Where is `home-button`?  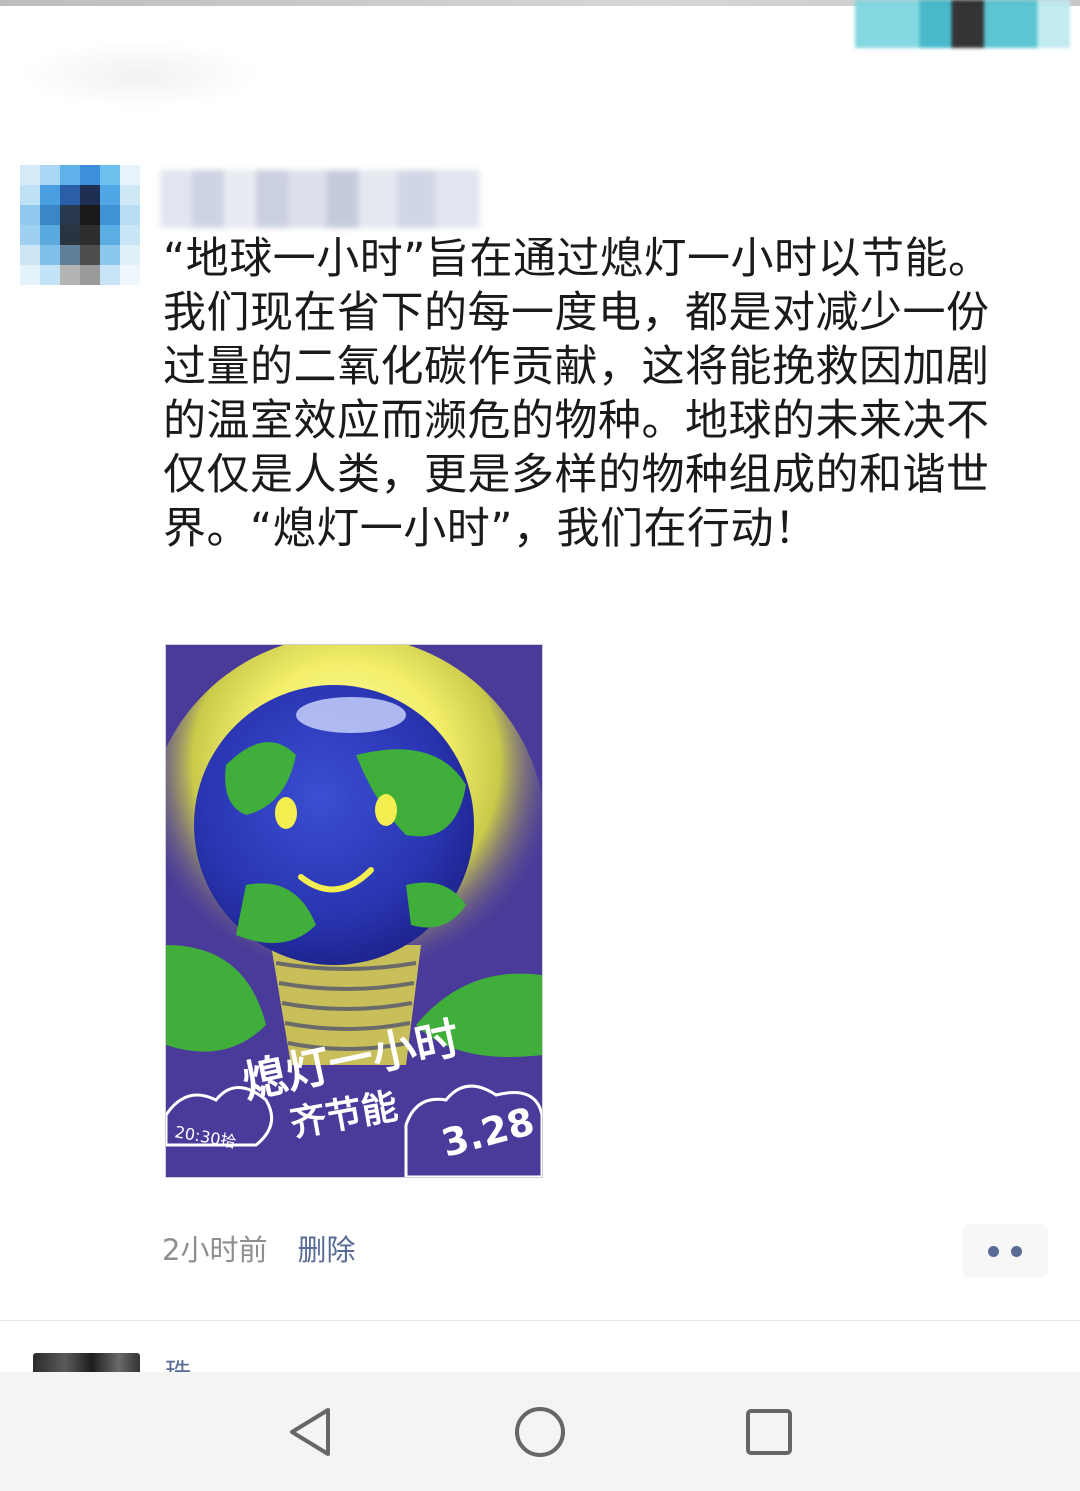
home-button is located at coordinates (540, 1431).